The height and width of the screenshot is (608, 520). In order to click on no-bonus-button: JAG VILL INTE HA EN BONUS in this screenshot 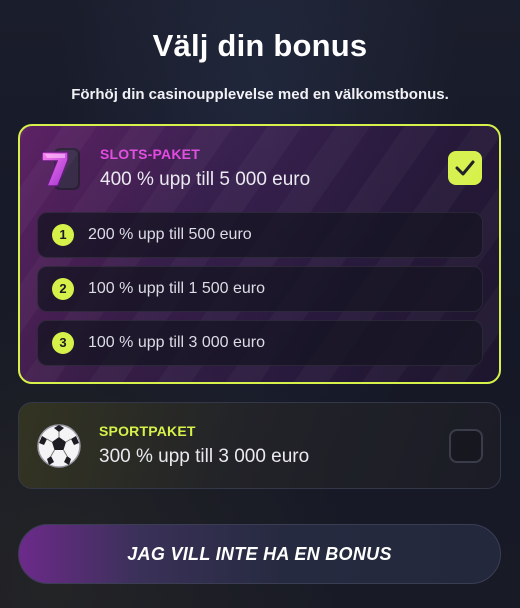, I will do `click(259, 554)`.